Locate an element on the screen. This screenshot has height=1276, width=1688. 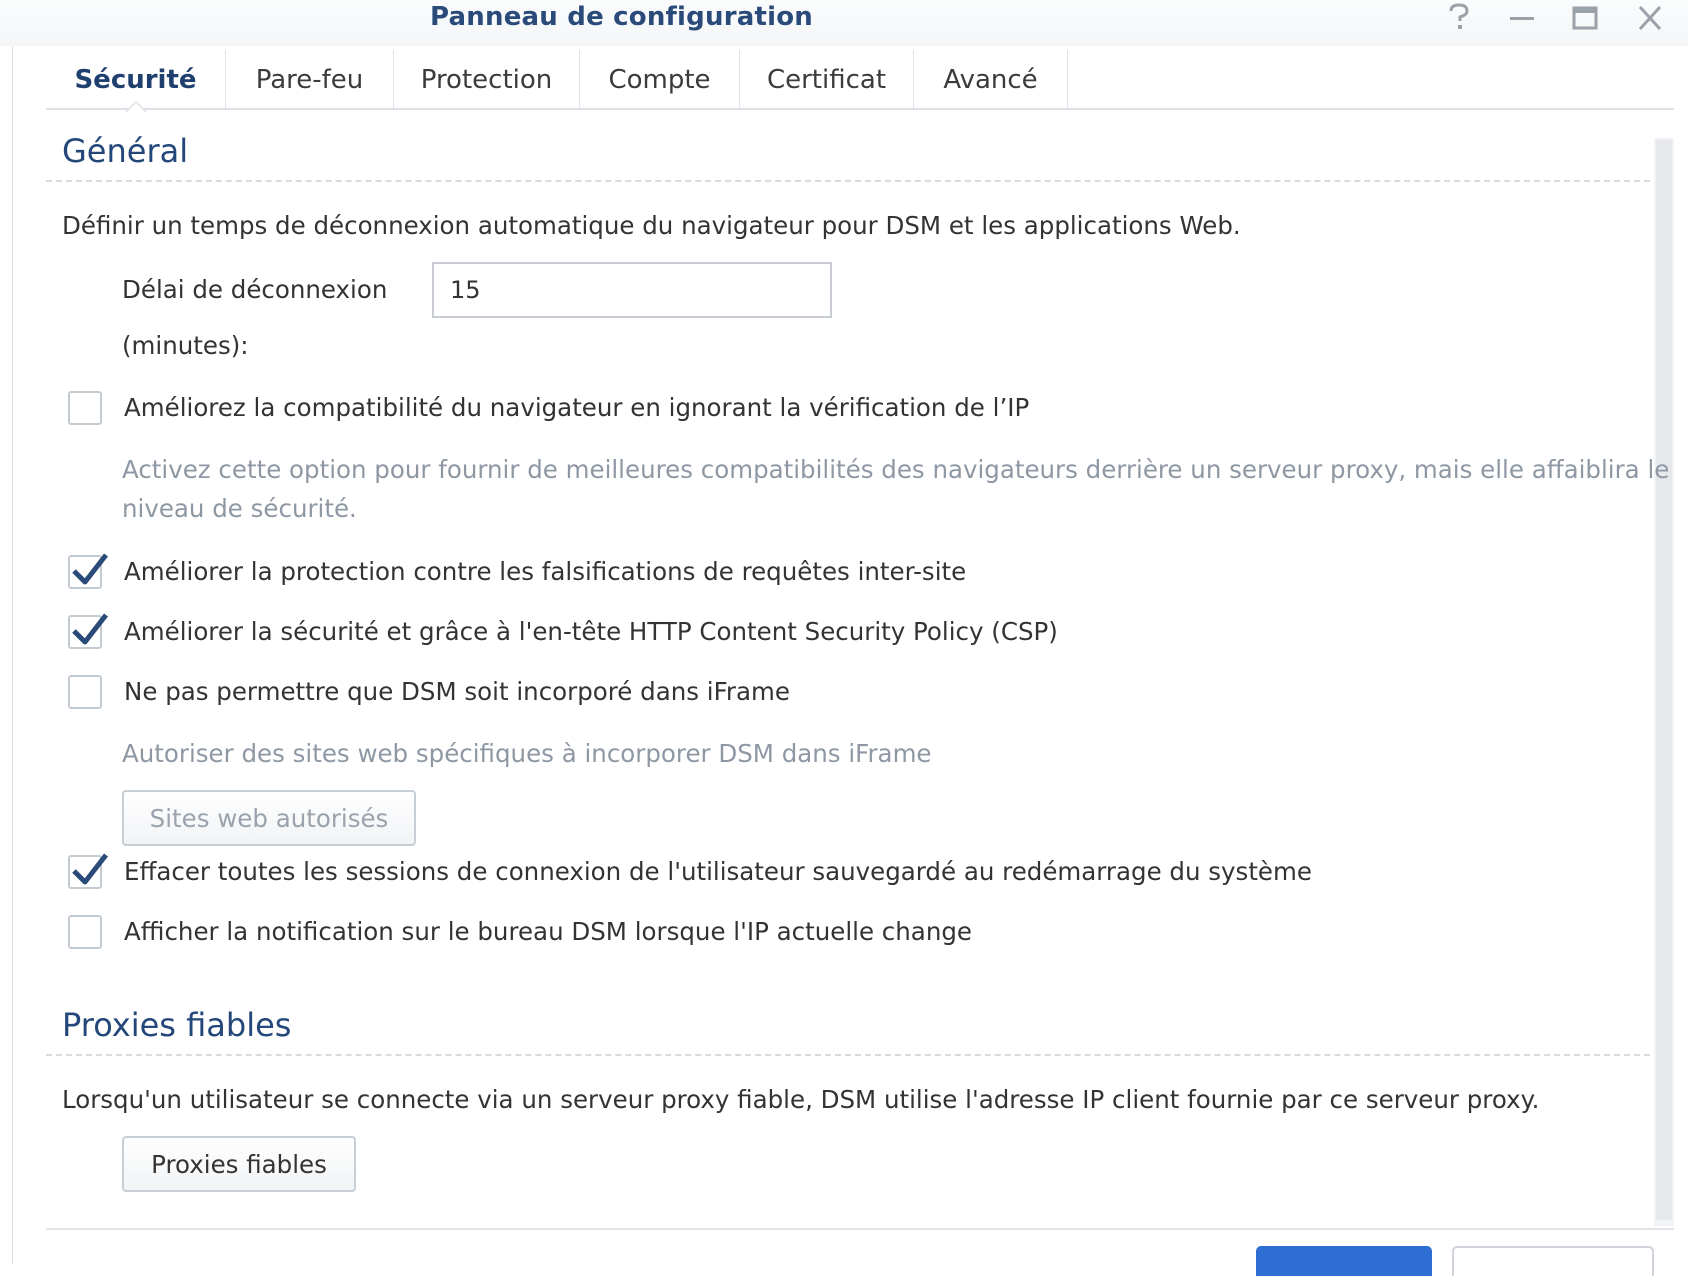
tab-securite: Sécurité is located at coordinates (136, 81).